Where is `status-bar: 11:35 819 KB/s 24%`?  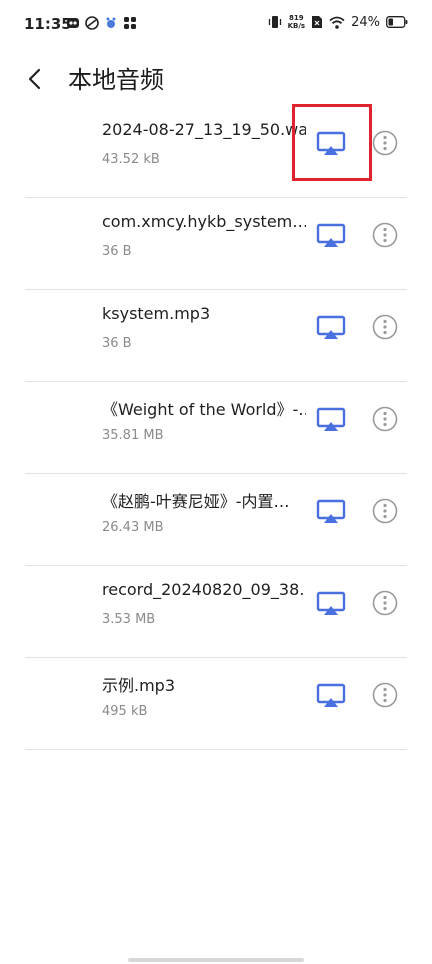 status-bar: 11:35 819 KB/s 24% is located at coordinates (216, 25).